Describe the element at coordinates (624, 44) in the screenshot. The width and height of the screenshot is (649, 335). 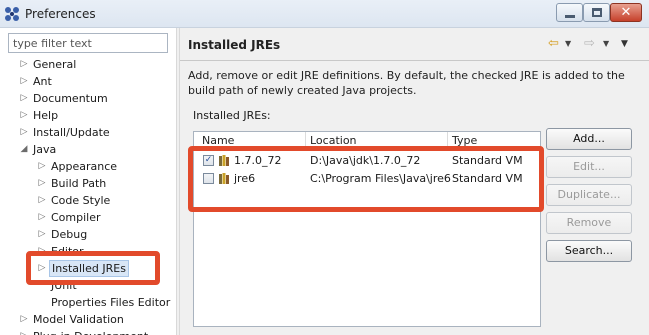
I see `view-menu-icon: ▼` at that location.